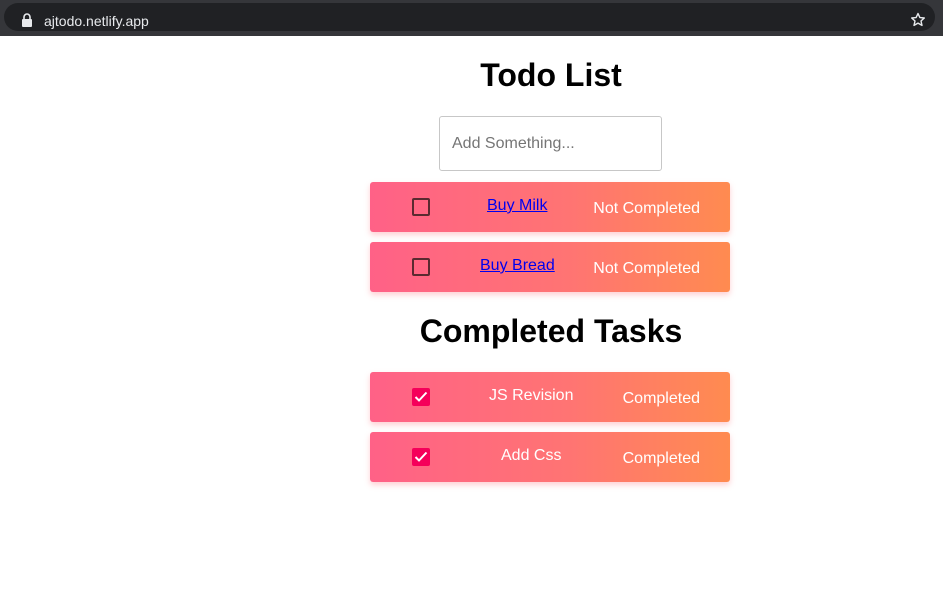  I want to click on completed-label: Add Css, so click(531, 455).